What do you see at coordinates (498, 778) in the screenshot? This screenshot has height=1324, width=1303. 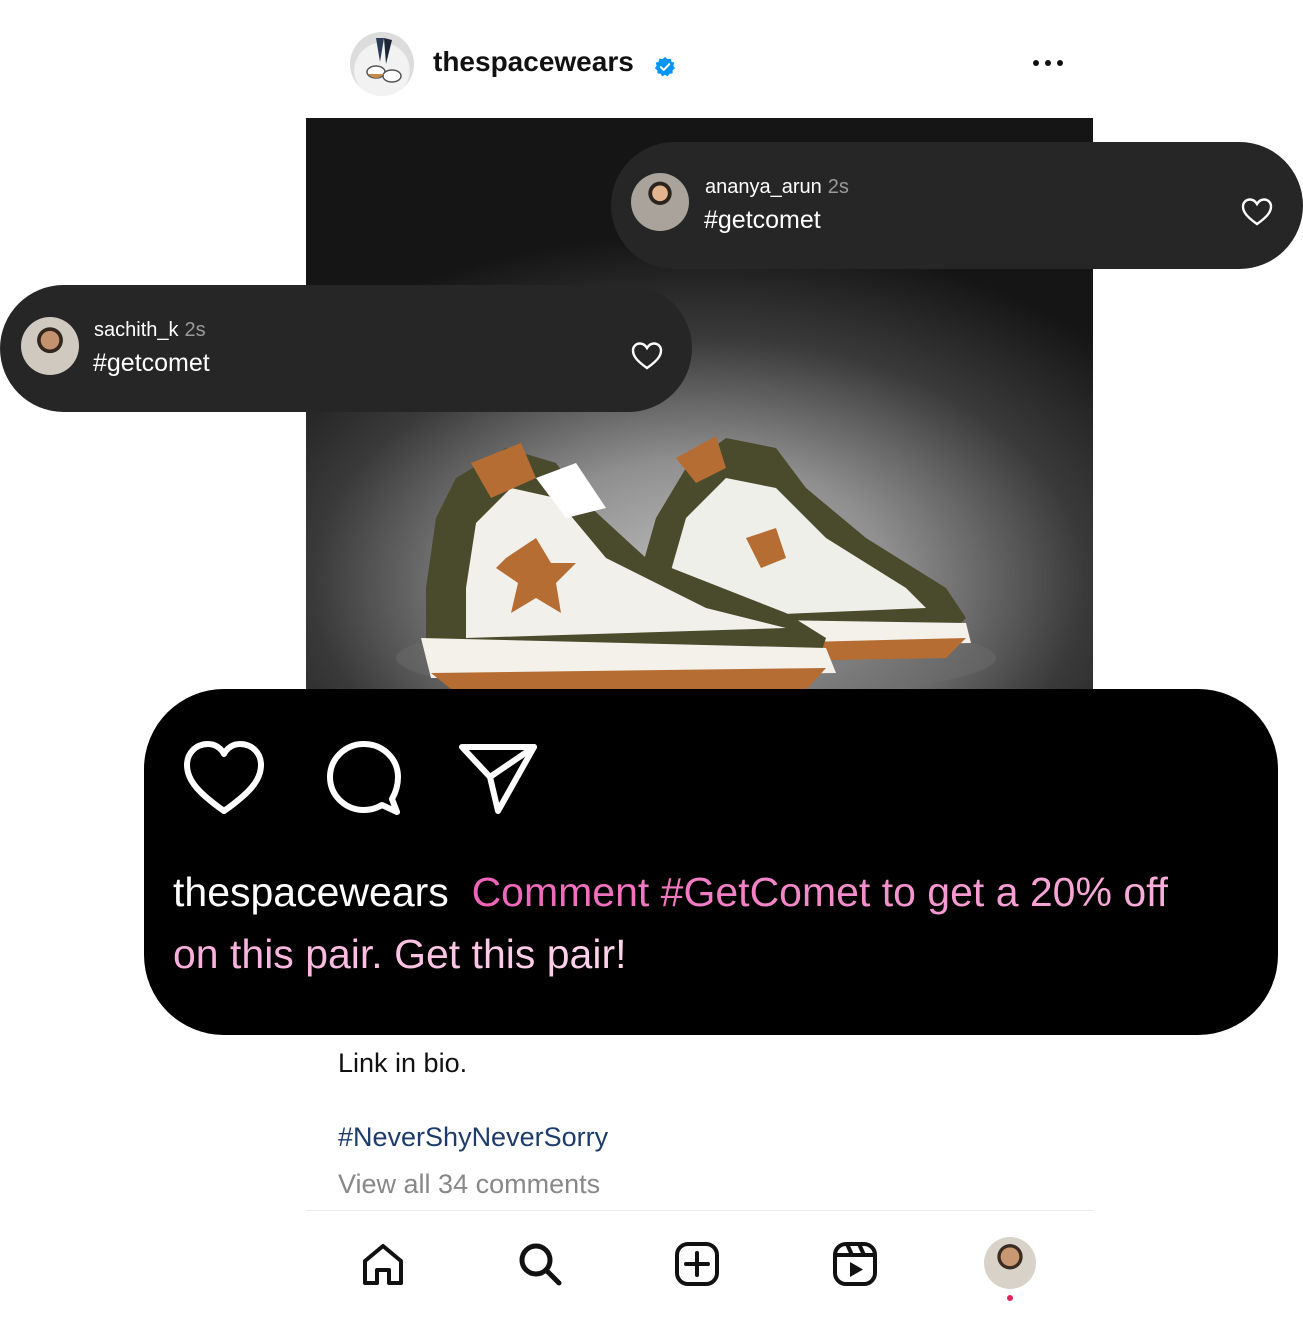 I see `send-icon` at bounding box center [498, 778].